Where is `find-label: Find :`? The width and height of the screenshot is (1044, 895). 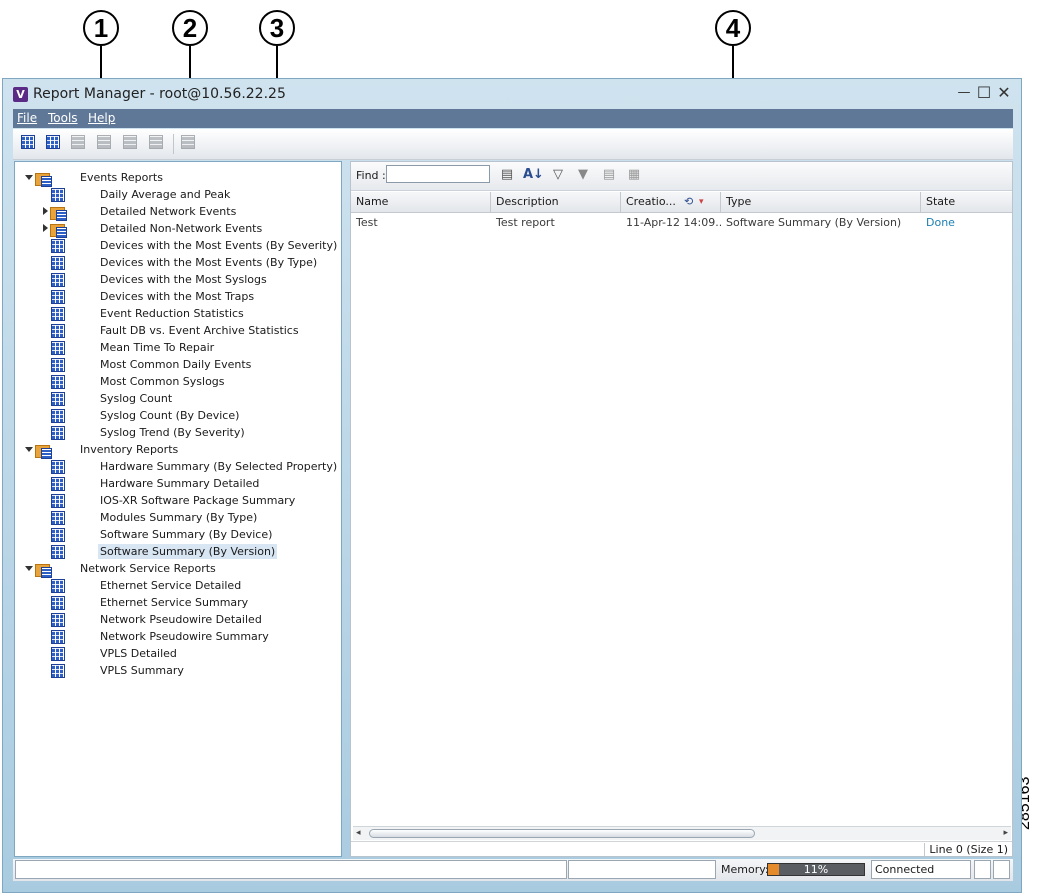
find-label: Find : is located at coordinates (371, 175).